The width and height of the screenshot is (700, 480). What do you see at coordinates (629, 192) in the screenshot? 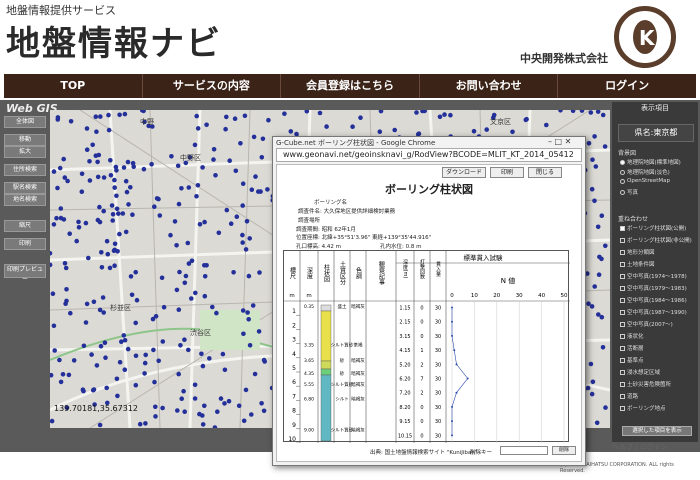
I see `base-map-option: 写真` at bounding box center [629, 192].